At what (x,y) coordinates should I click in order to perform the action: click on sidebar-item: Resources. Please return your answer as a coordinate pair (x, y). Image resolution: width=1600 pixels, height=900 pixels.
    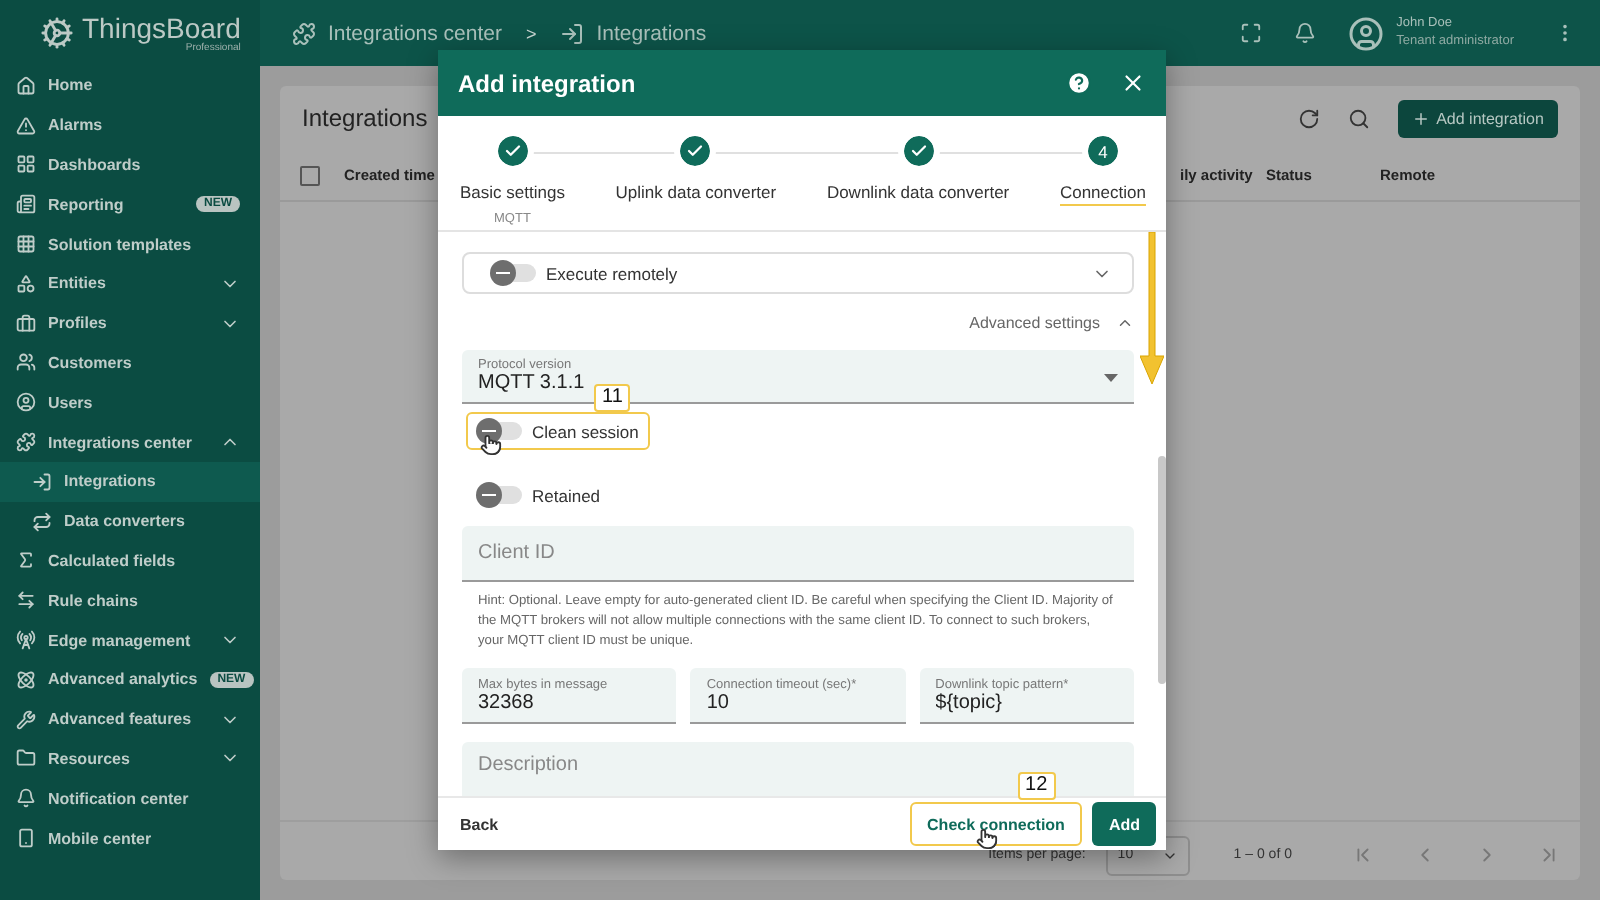
    Looking at the image, I should click on (130, 759).